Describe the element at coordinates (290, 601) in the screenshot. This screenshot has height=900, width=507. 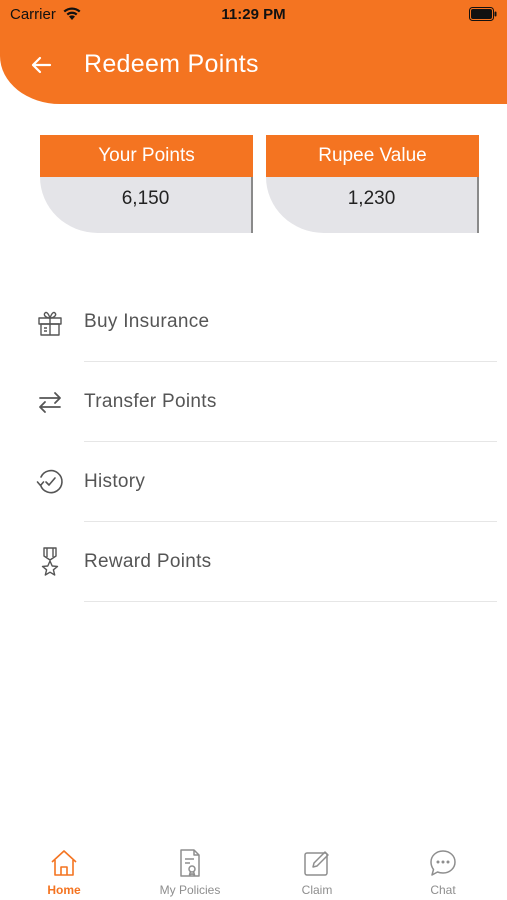
I see `menu-divider` at that location.